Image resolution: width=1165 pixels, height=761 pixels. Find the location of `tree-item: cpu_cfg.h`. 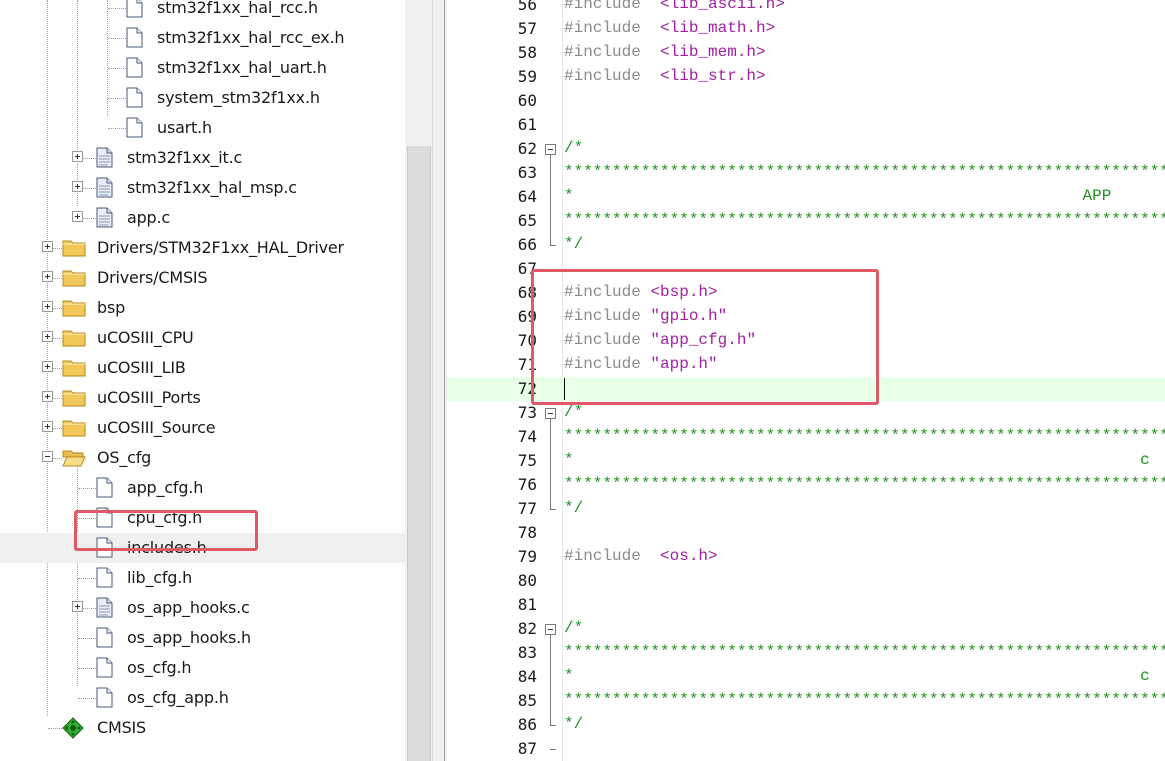

tree-item: cpu_cfg.h is located at coordinates (202, 518).